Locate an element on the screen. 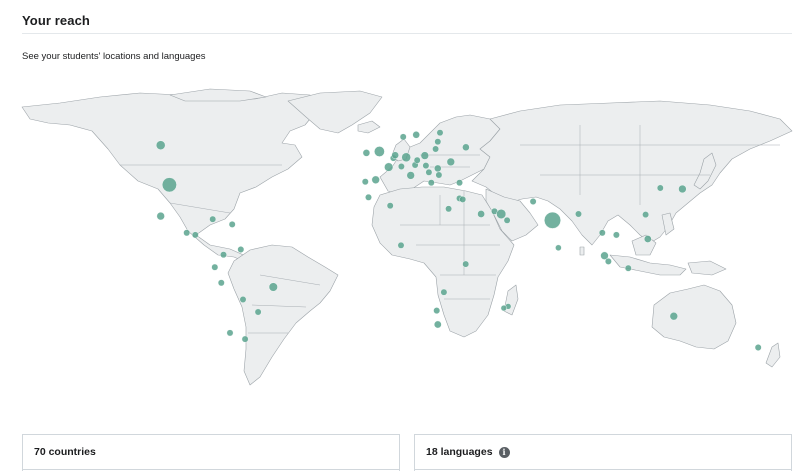 The width and height of the screenshot is (800, 471). location-bubble-argentina is located at coordinates (245, 339).